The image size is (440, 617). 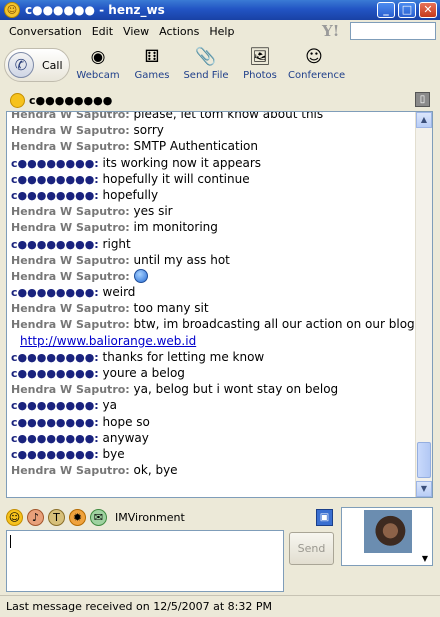 What do you see at coordinates (206, 57) in the screenshot?
I see `send-file-icon: 📎` at bounding box center [206, 57].